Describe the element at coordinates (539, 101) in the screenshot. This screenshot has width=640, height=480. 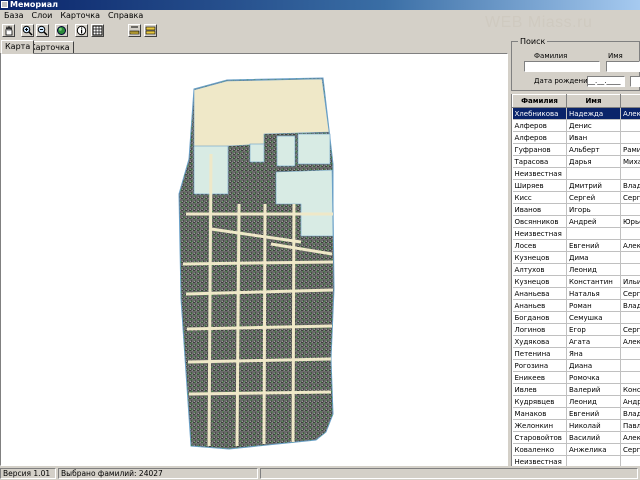
I see `column-header-surname: Фамилия` at that location.